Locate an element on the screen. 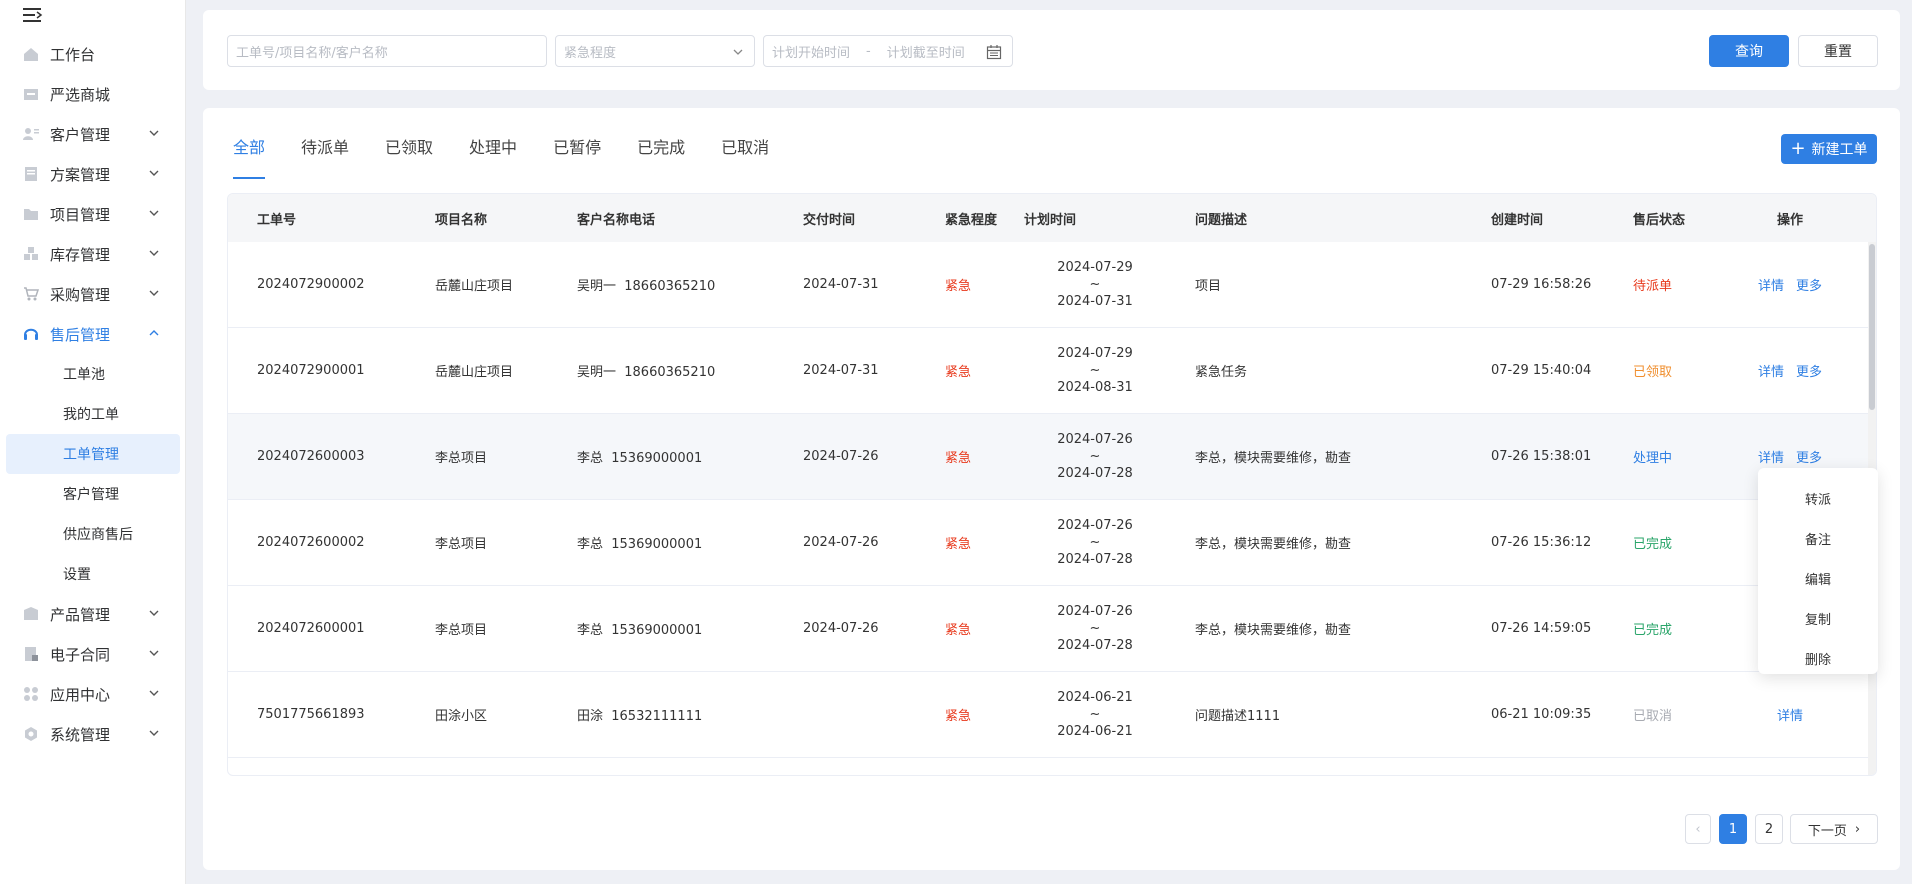 This screenshot has height=884, width=1912. tab-processing: 处理中 is located at coordinates (493, 153).